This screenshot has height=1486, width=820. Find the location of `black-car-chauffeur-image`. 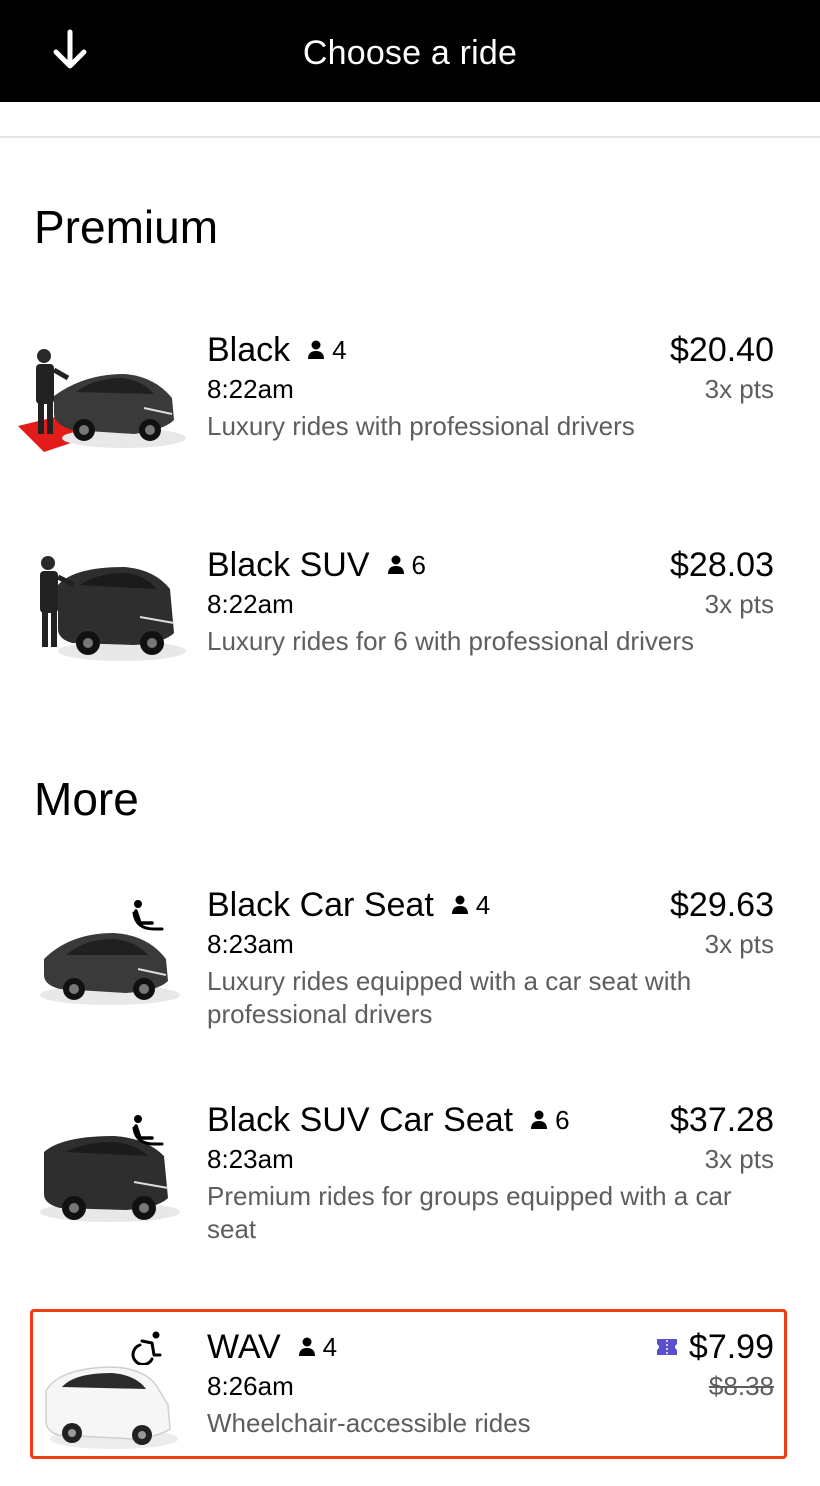

black-car-chauffeur-image is located at coordinates (102, 400).